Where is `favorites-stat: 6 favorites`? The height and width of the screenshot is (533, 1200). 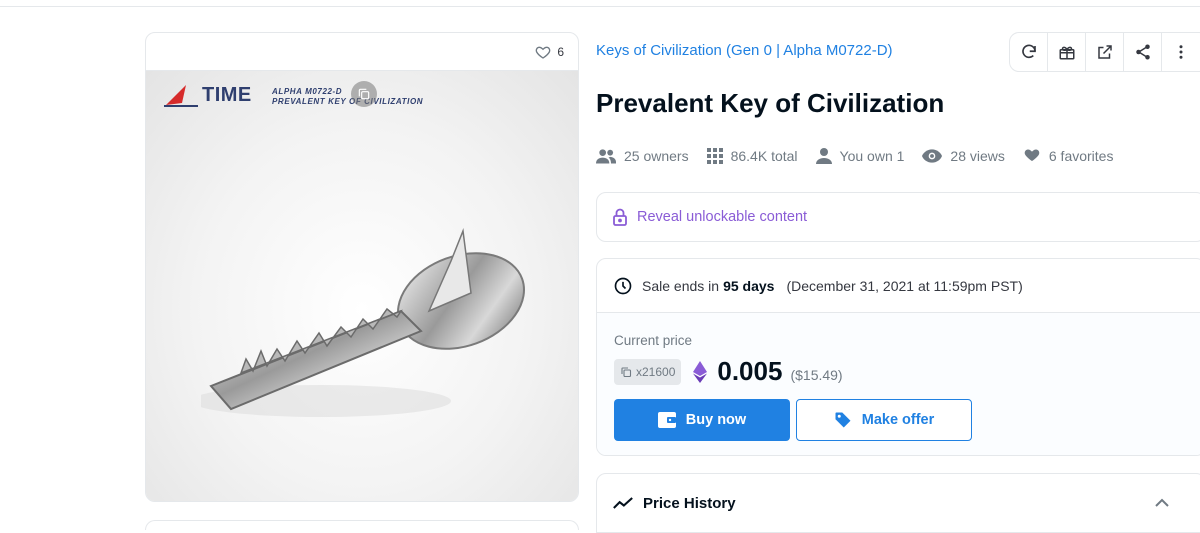
favorites-stat: 6 favorites is located at coordinates (1068, 156).